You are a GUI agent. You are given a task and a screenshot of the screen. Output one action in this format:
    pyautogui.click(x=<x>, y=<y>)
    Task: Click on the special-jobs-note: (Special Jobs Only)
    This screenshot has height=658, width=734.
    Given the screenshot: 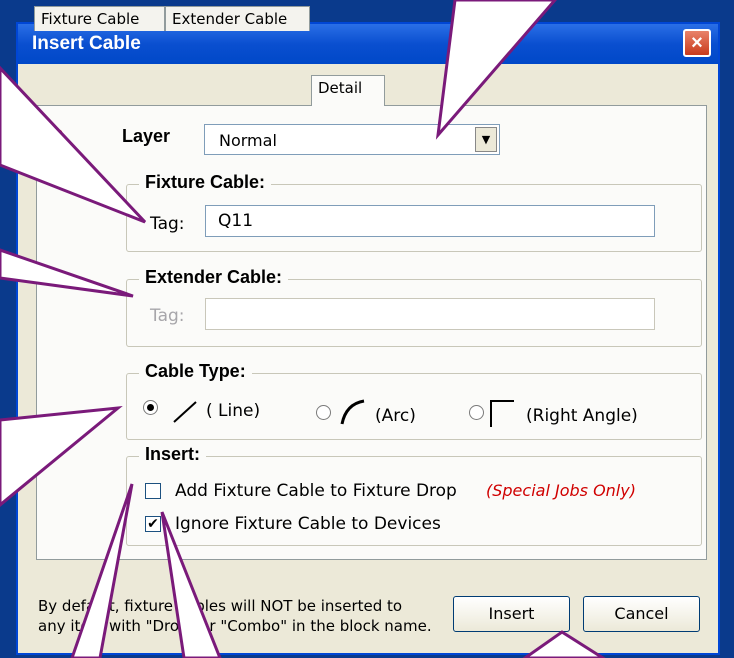 What is the action you would take?
    pyautogui.click(x=561, y=490)
    